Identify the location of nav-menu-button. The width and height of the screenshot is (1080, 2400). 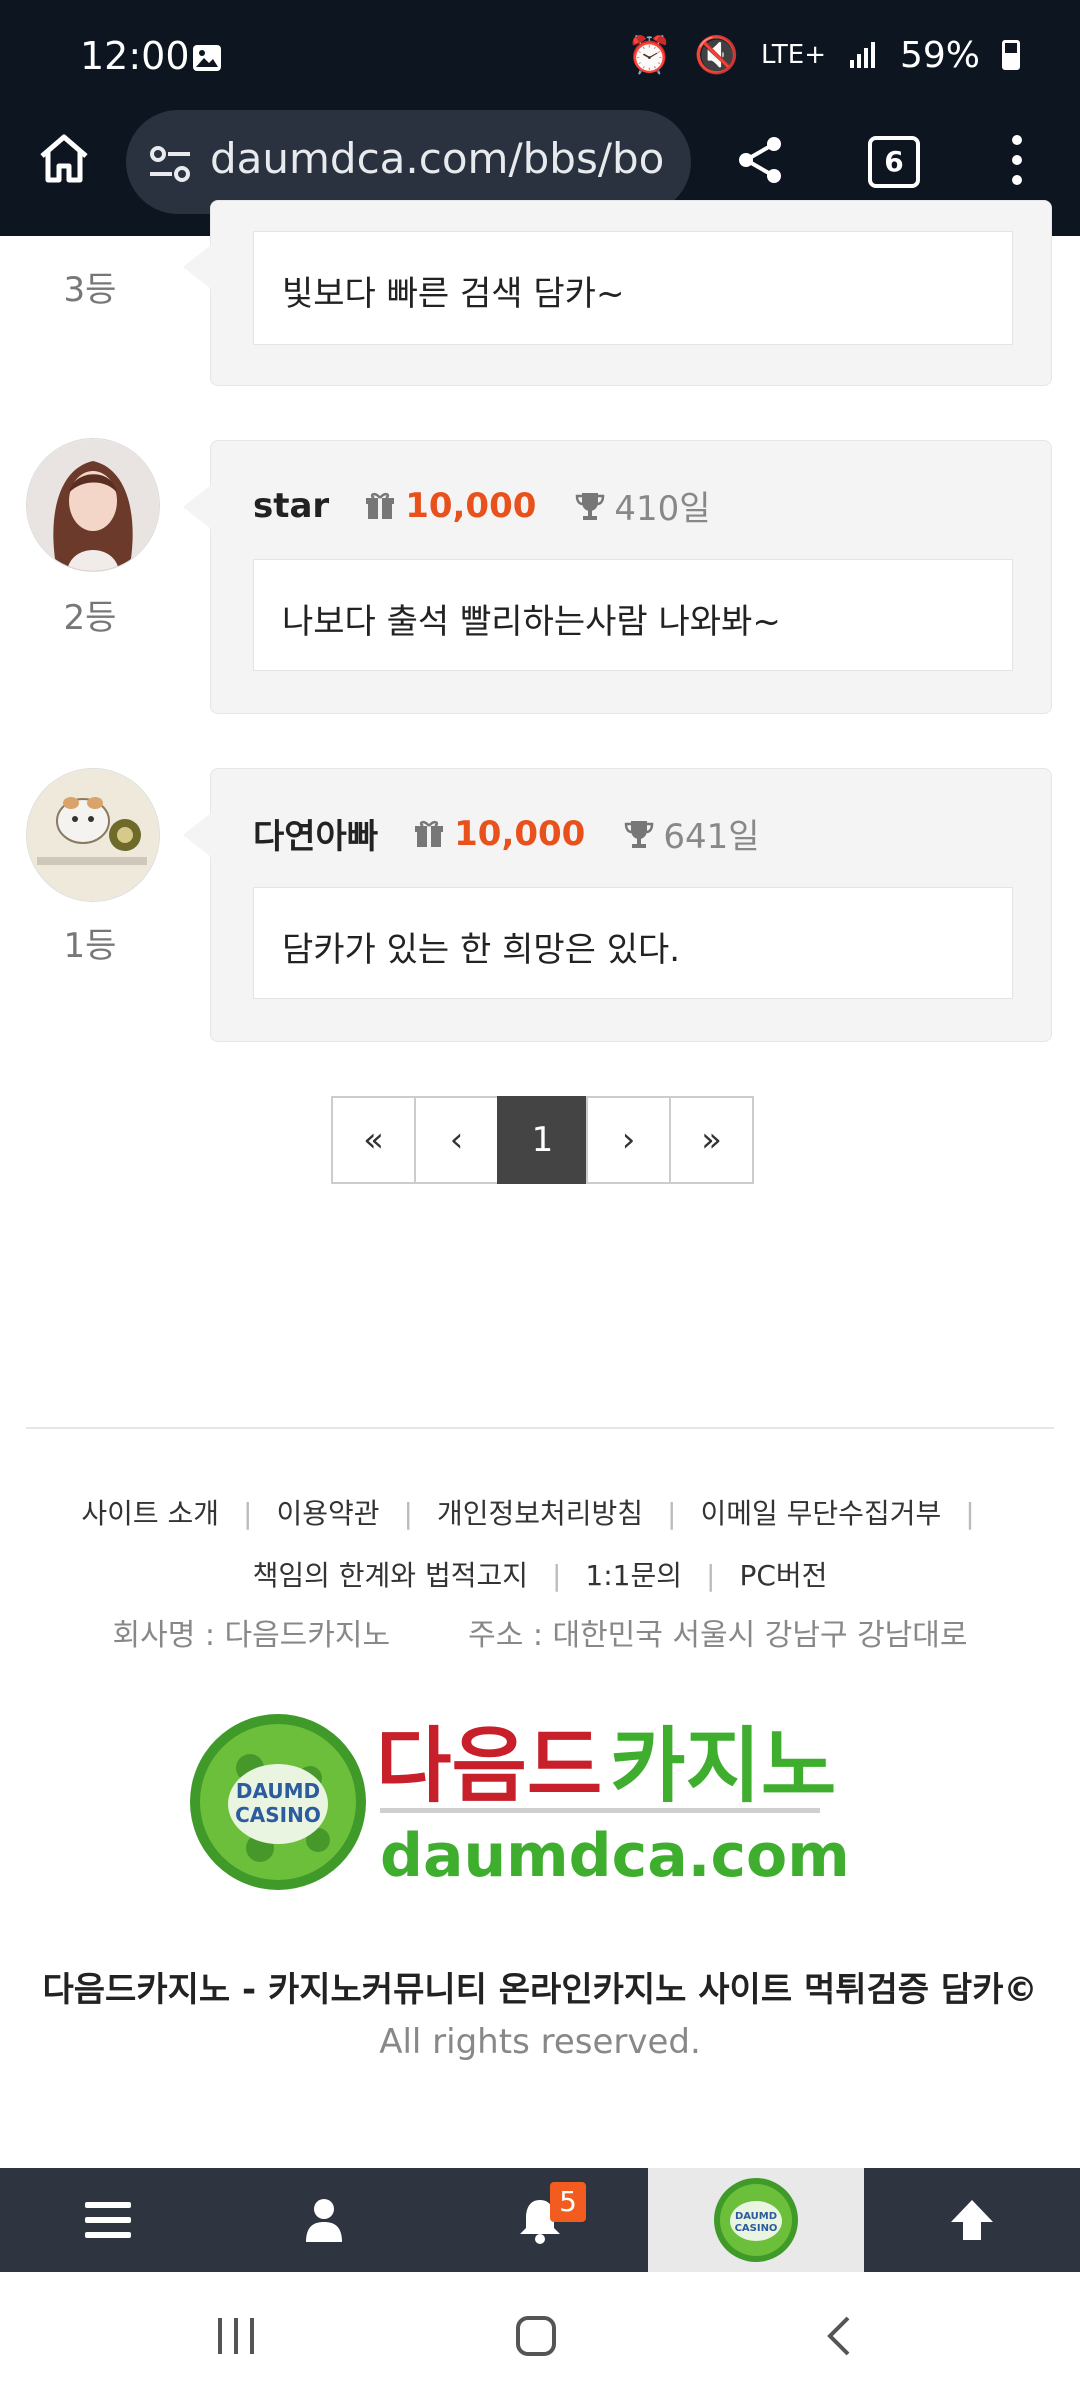
(108, 2220).